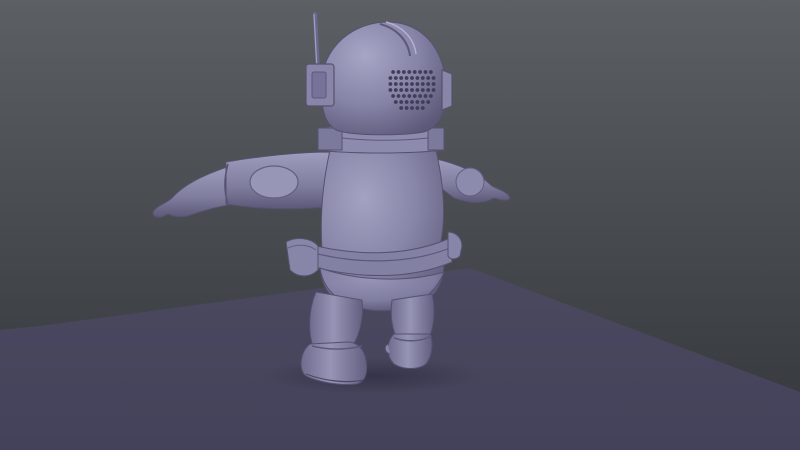  What do you see at coordinates (334, 363) in the screenshot?
I see `left-boot` at bounding box center [334, 363].